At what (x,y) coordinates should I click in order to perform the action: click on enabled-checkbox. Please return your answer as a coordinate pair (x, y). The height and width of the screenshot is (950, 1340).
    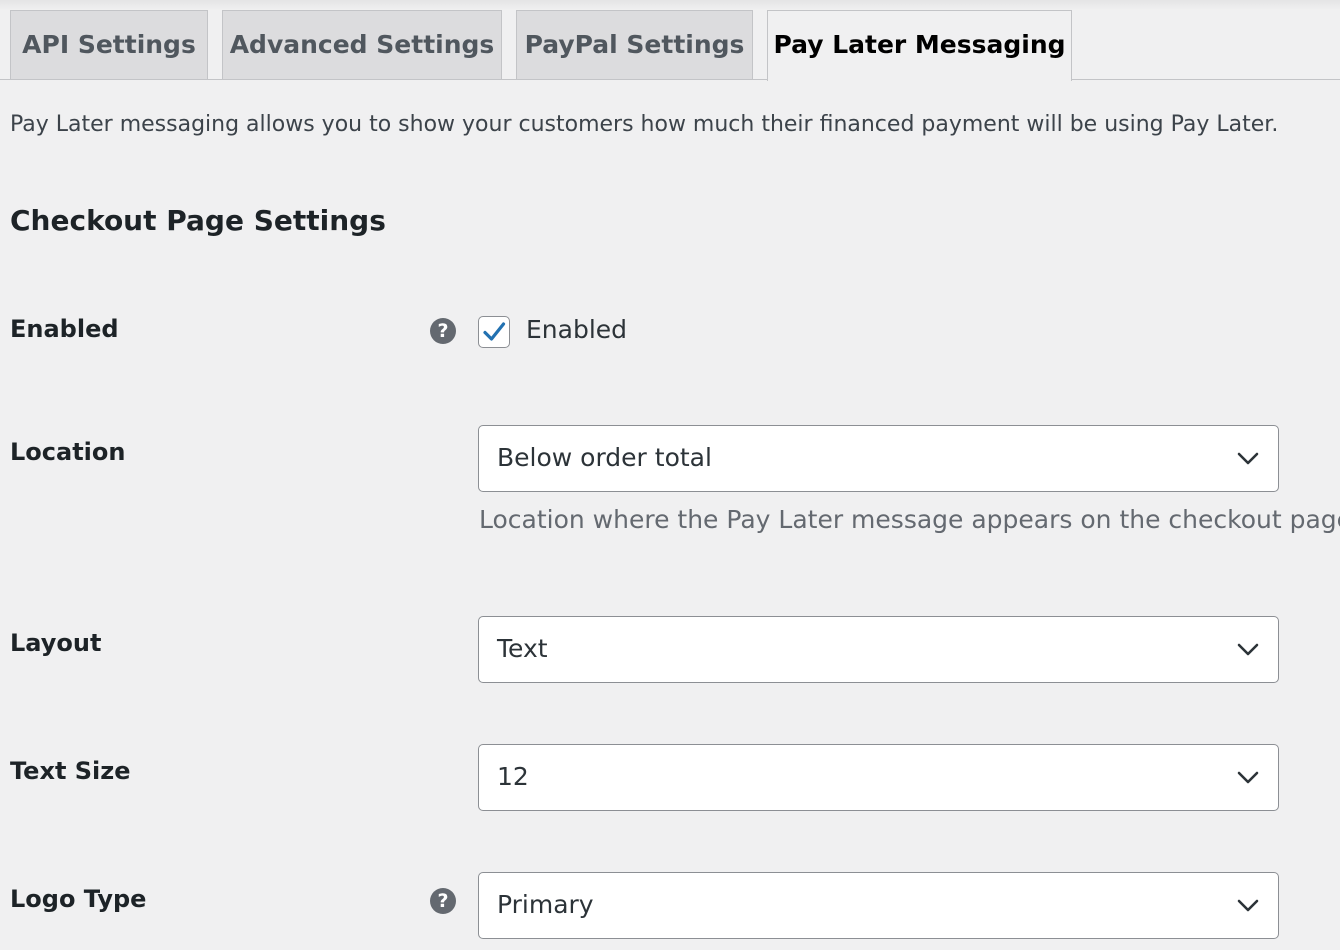
    Looking at the image, I should click on (494, 332).